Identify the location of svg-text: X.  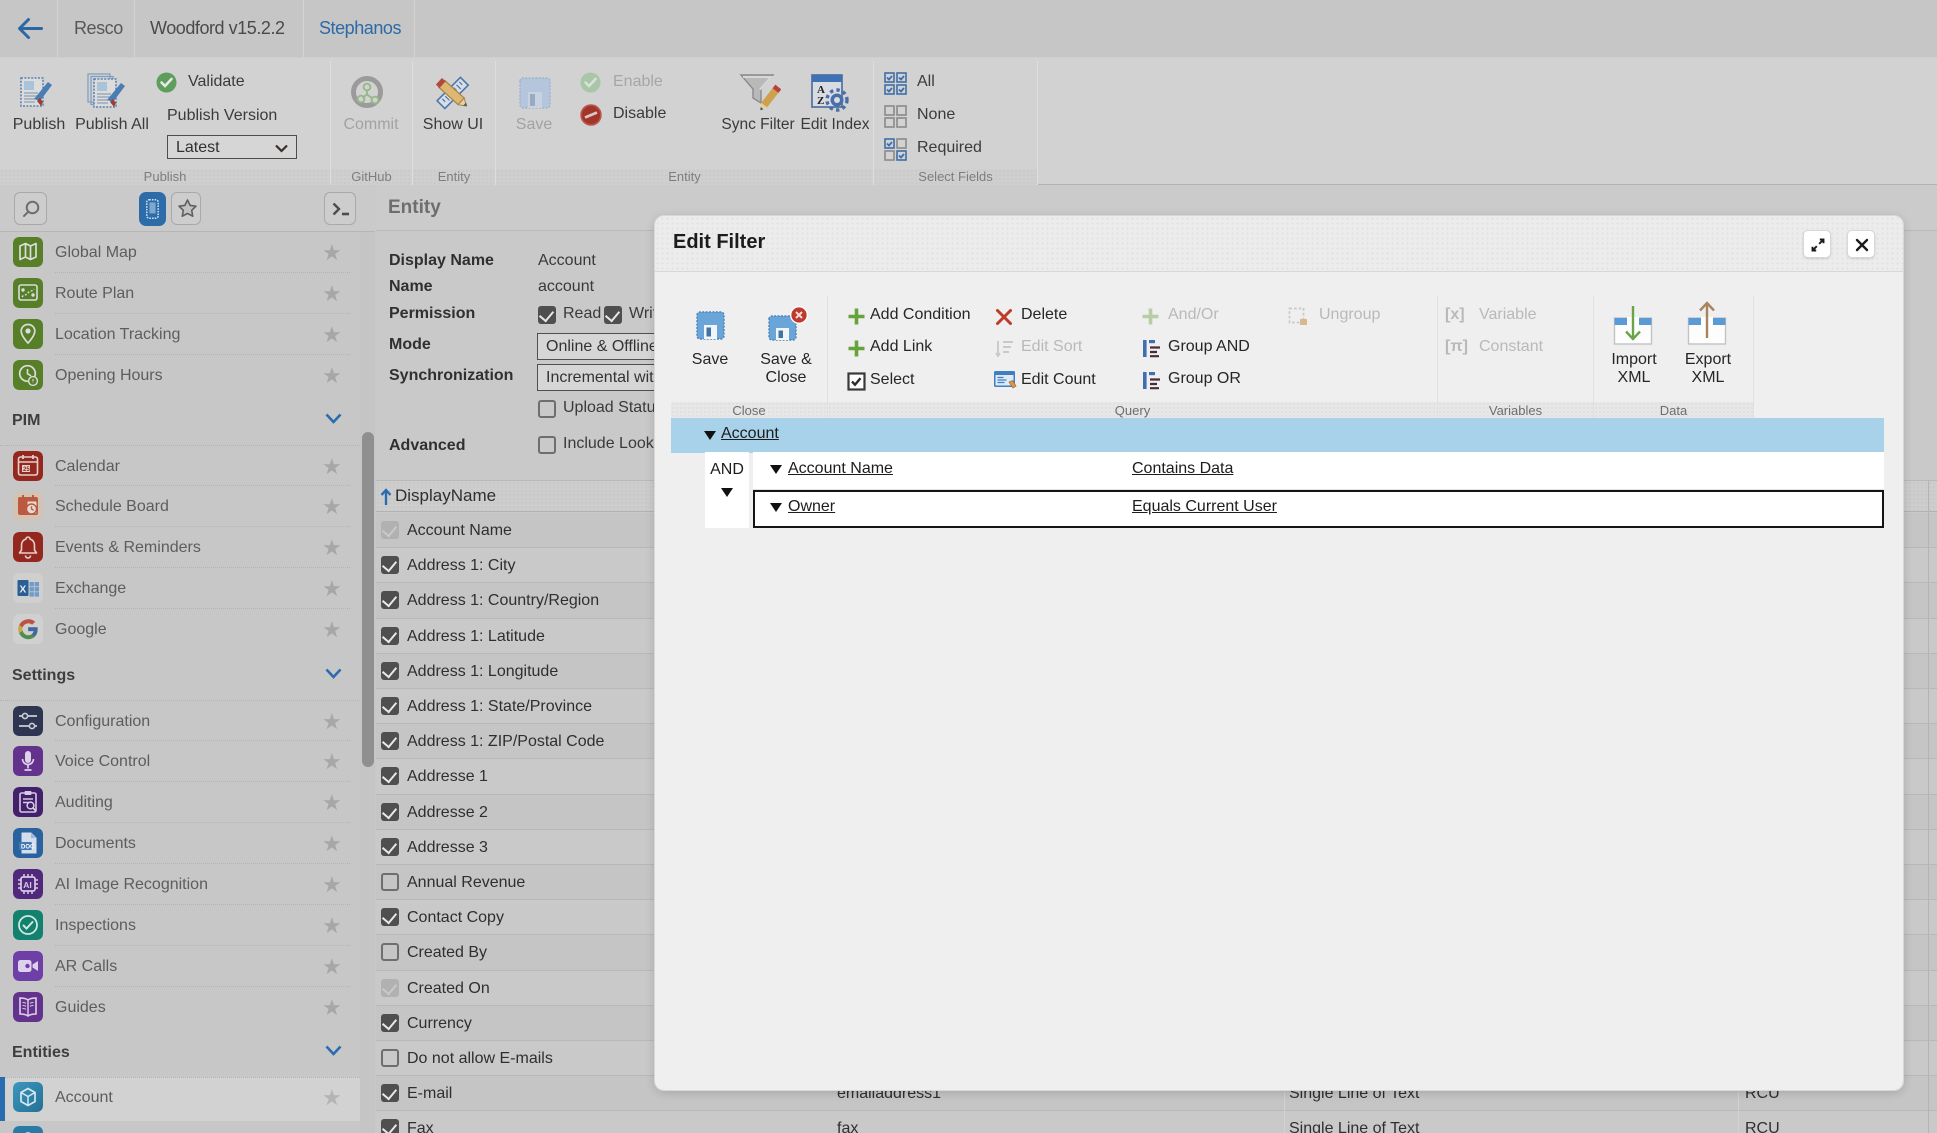
(23, 590).